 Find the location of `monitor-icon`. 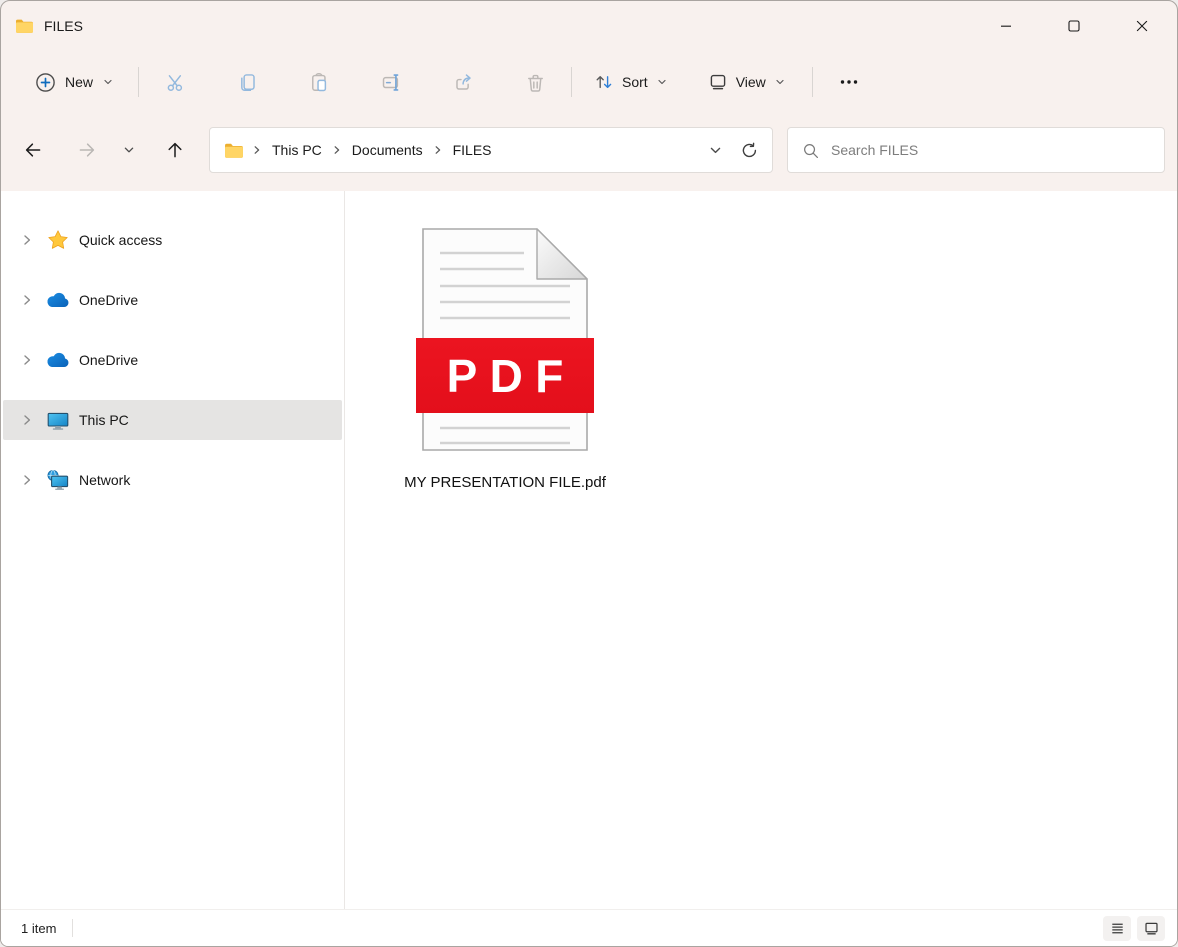

monitor-icon is located at coordinates (58, 420).